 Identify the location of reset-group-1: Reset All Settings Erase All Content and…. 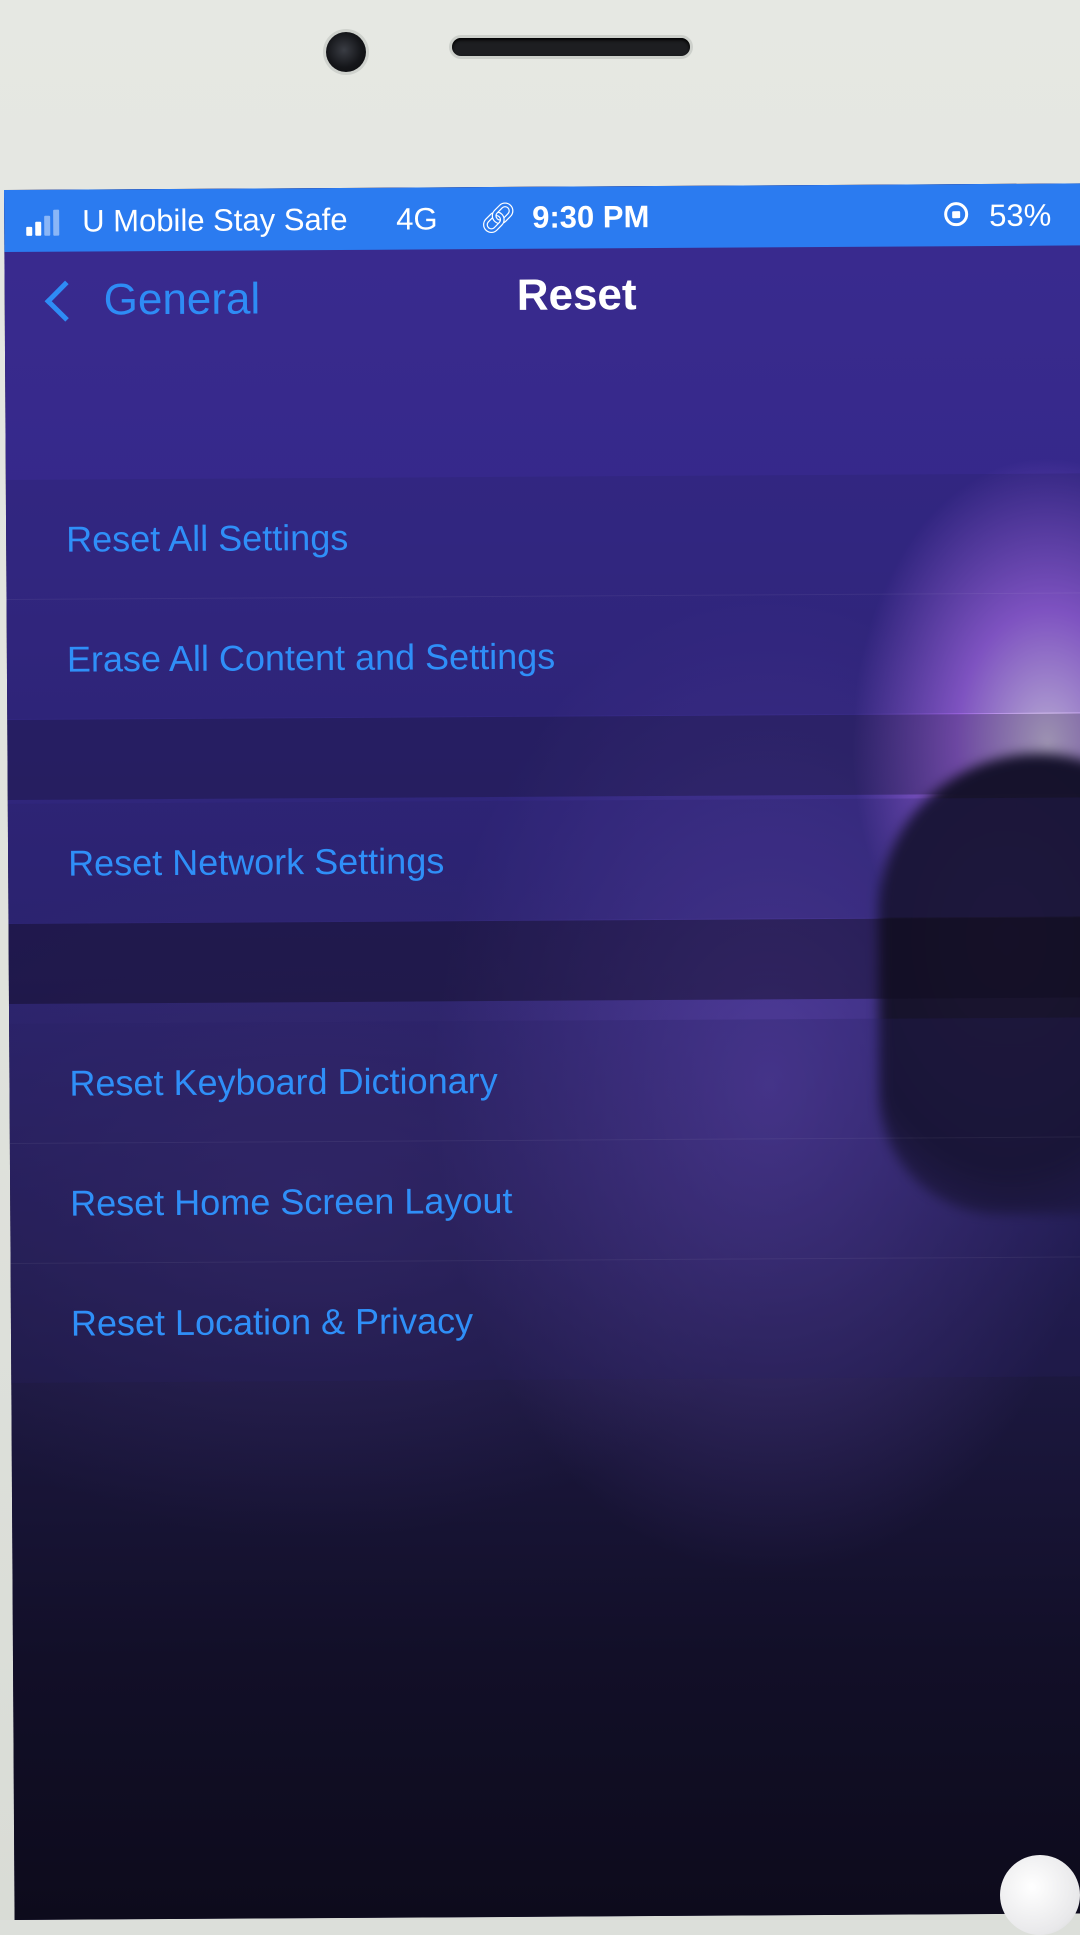
(542, 596).